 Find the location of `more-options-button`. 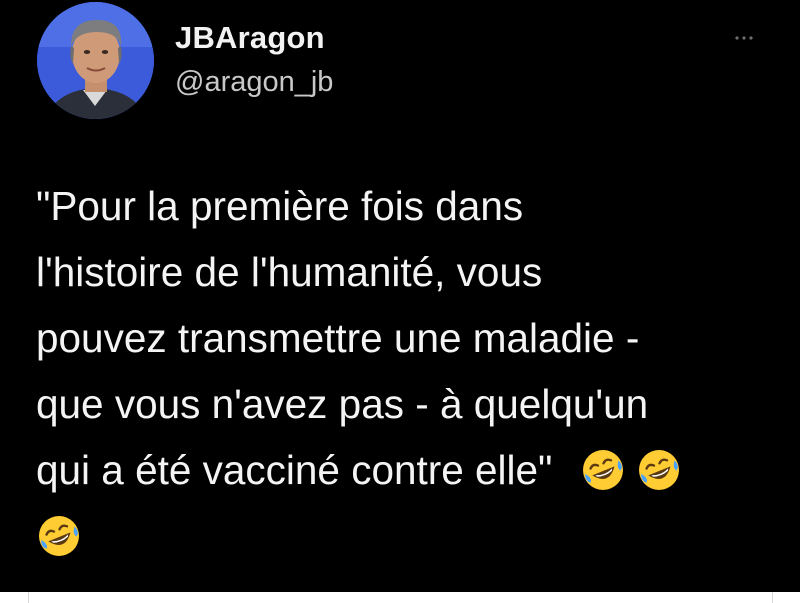

more-options-button is located at coordinates (746, 38).